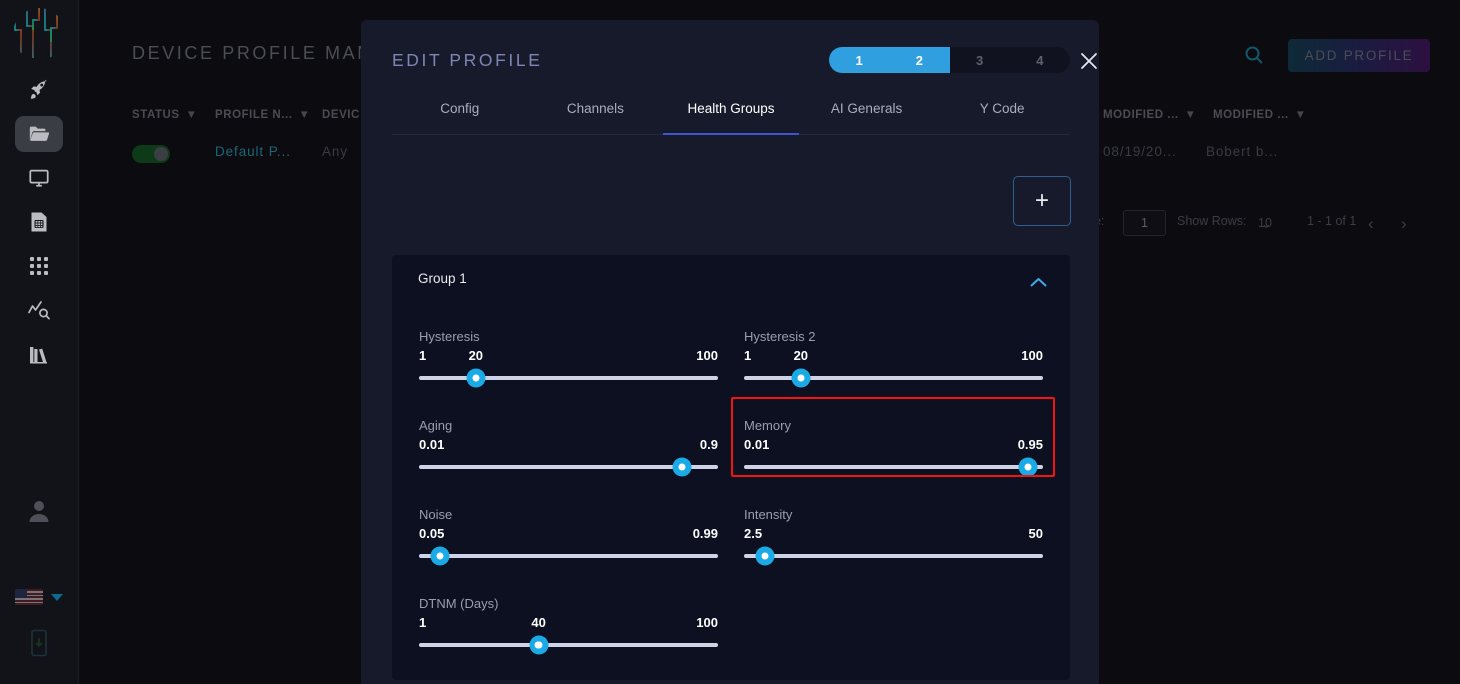 Image resolution: width=1460 pixels, height=684 pixels. Describe the element at coordinates (432, 533) in the screenshot. I see `slider-min: 0.05` at that location.